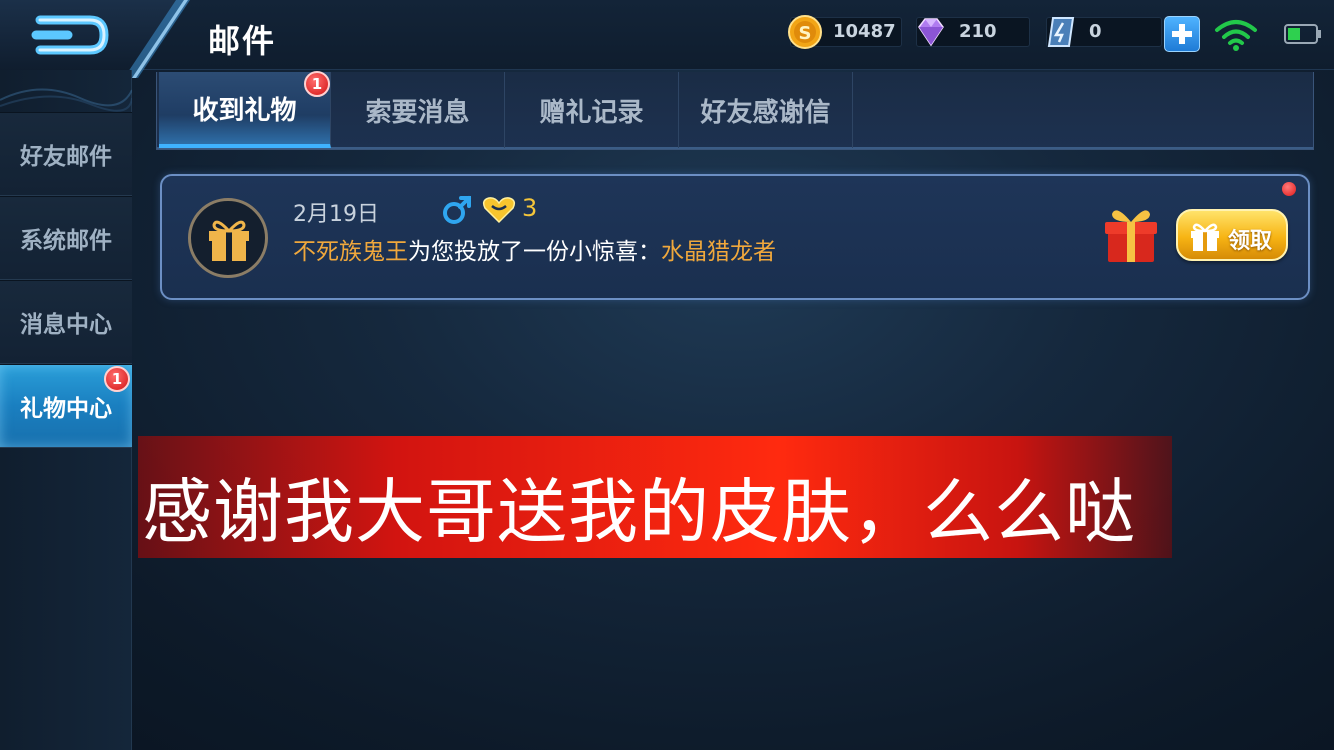  I want to click on heart-icon, so click(499, 210).